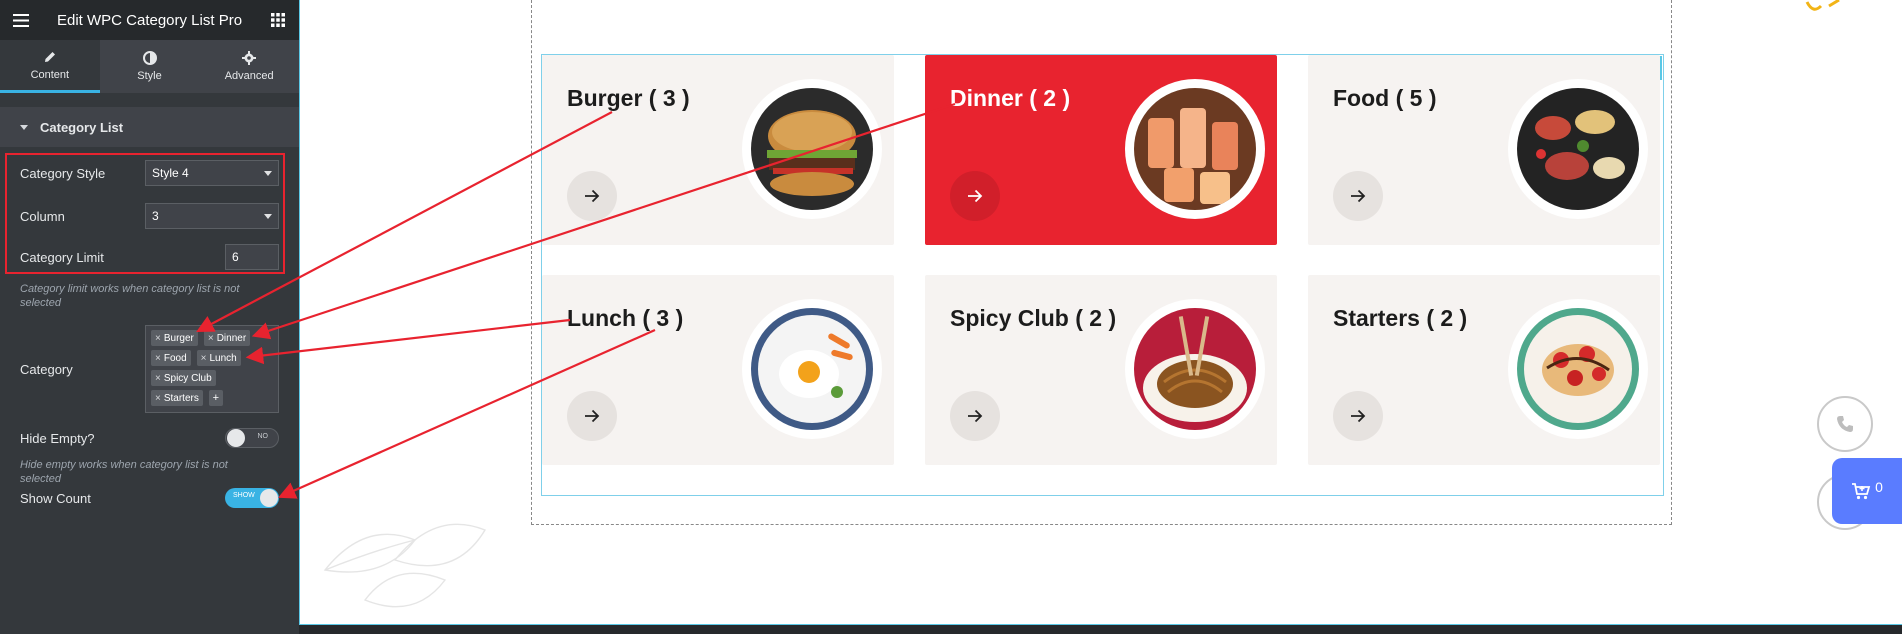 The height and width of the screenshot is (634, 1902). Describe the element at coordinates (145, 213) in the screenshot. I see `highlight-box` at that location.